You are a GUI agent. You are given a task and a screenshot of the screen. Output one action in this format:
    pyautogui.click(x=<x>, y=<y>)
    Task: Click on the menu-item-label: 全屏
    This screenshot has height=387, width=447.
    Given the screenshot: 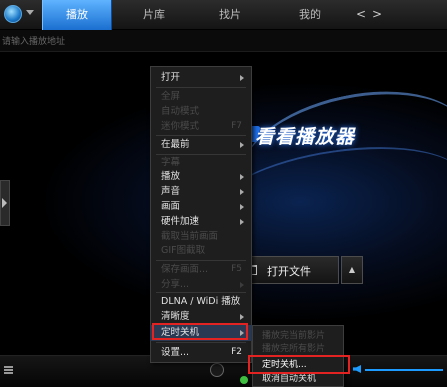 What is the action you would take?
    pyautogui.click(x=171, y=96)
    